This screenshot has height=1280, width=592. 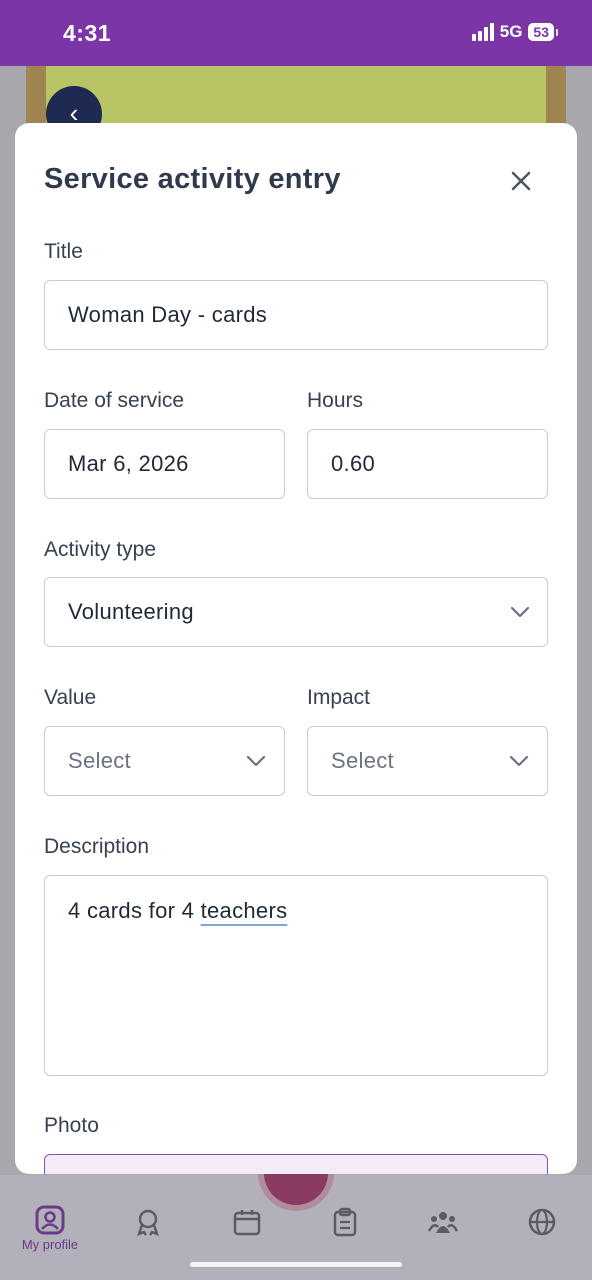 I want to click on date-input: Mar 6, 2026, so click(x=164, y=464).